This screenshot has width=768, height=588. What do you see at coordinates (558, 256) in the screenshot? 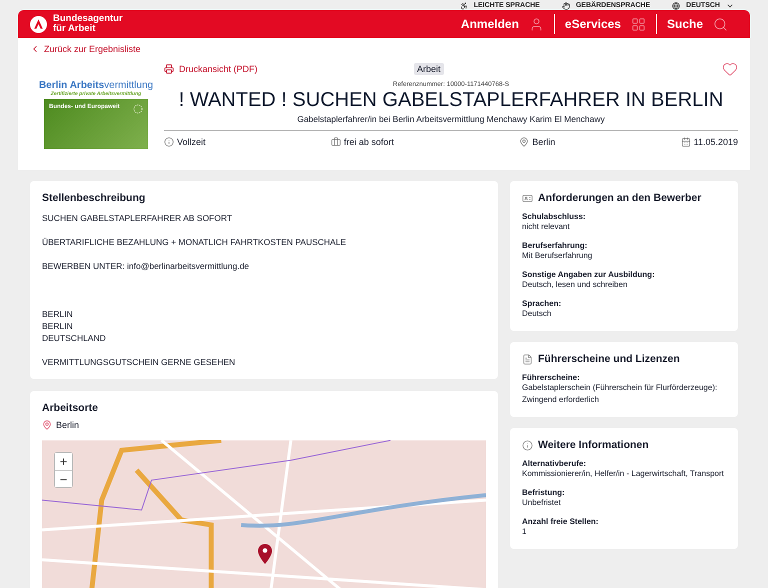
I see `field-value: Mit Berufserfahrung` at bounding box center [558, 256].